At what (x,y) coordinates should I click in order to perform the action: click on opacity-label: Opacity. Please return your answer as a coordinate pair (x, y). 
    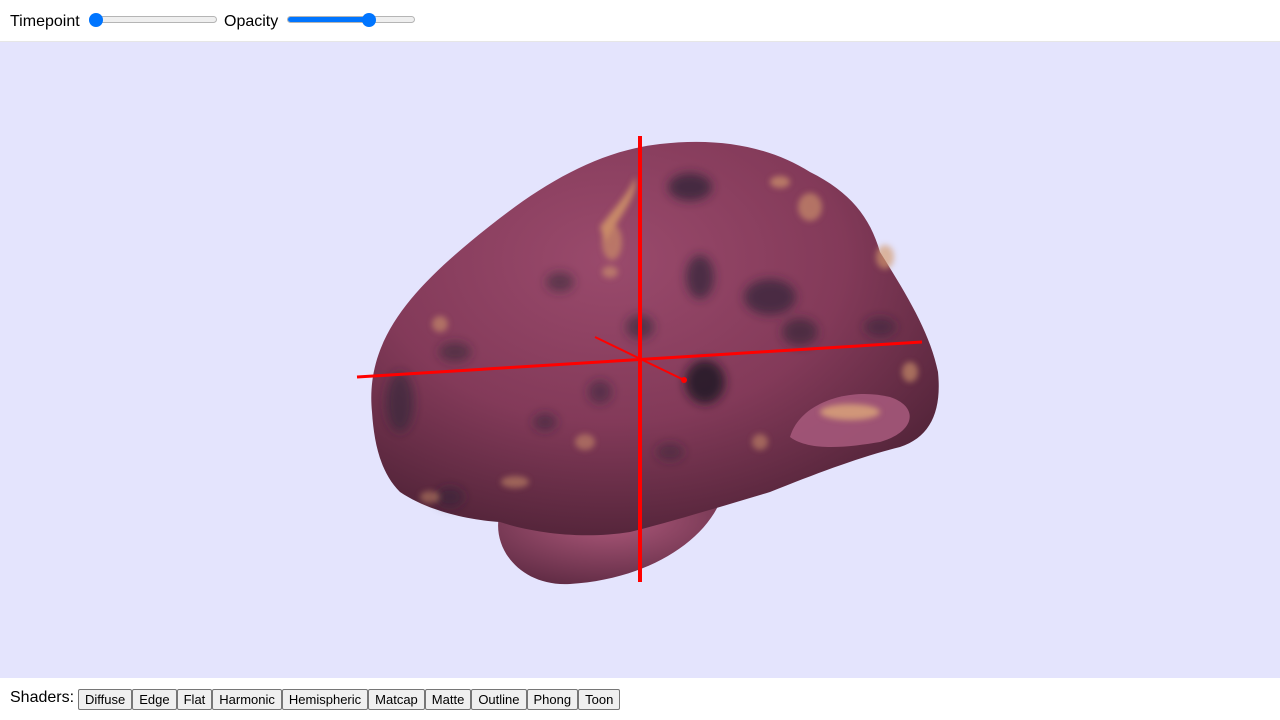
    Looking at the image, I should click on (251, 21).